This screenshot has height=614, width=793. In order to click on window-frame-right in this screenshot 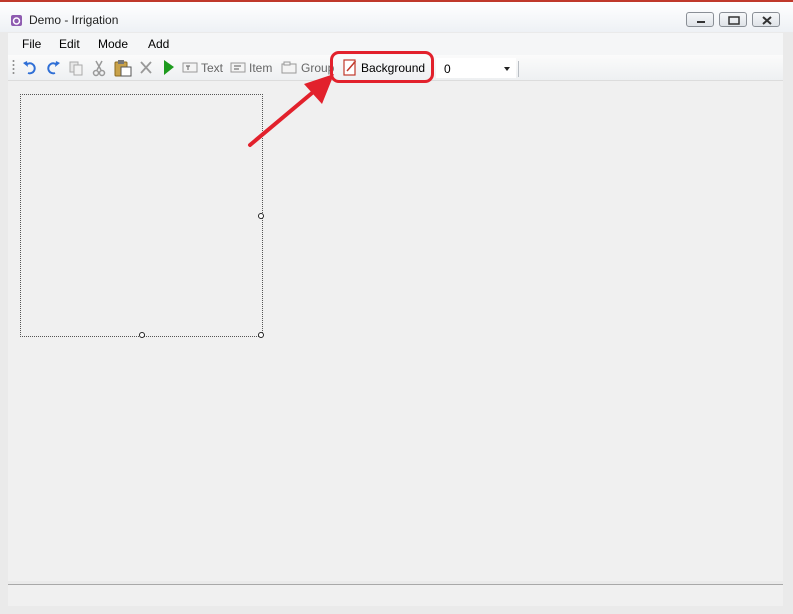, I will do `click(789, 323)`.